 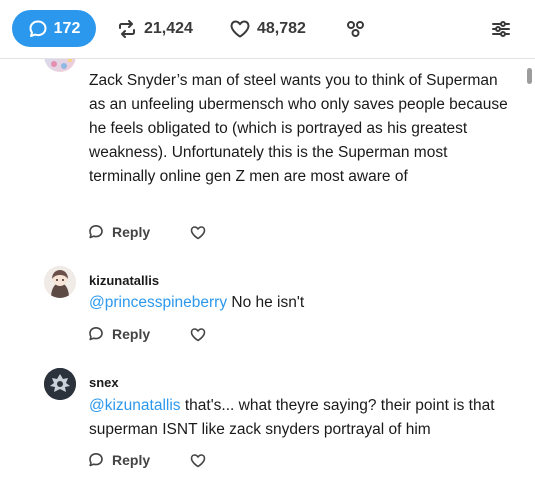 I want to click on community-icon, so click(x=356, y=29).